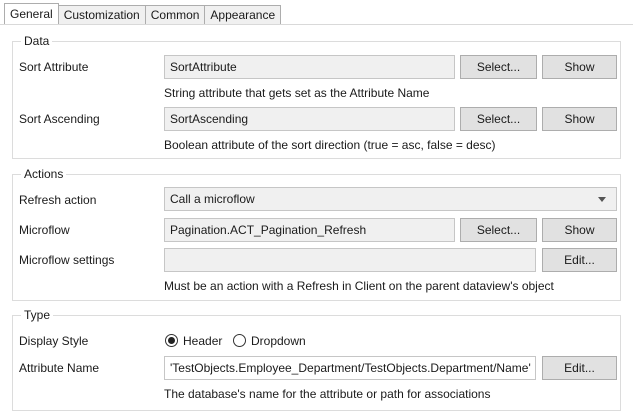  I want to click on refresh-action-dropdown: Call a microflow, so click(390, 199).